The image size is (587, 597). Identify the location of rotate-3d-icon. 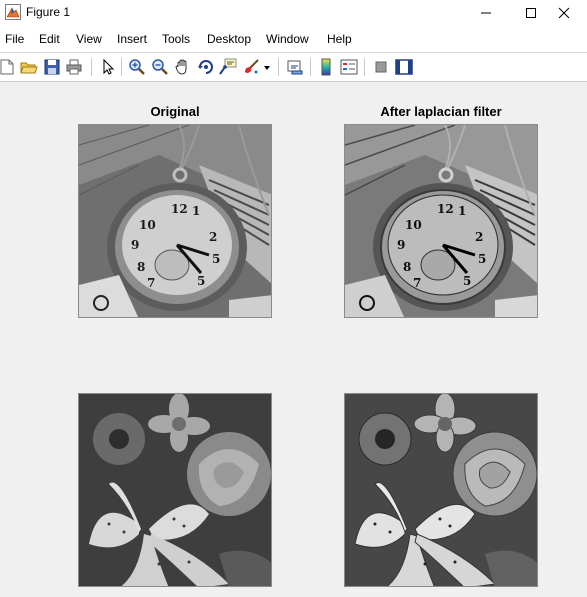
(206, 67).